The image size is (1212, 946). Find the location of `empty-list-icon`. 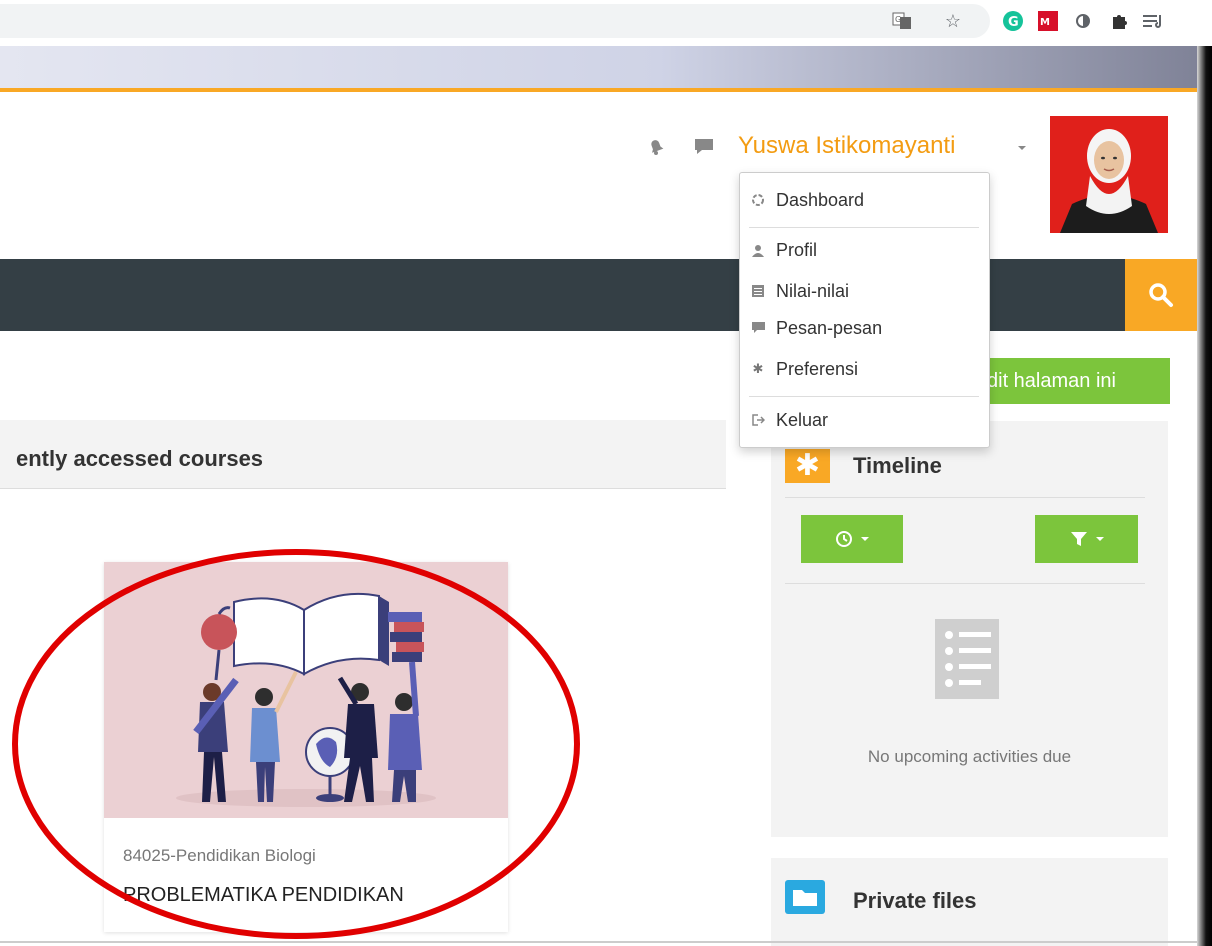

empty-list-icon is located at coordinates (967, 659).